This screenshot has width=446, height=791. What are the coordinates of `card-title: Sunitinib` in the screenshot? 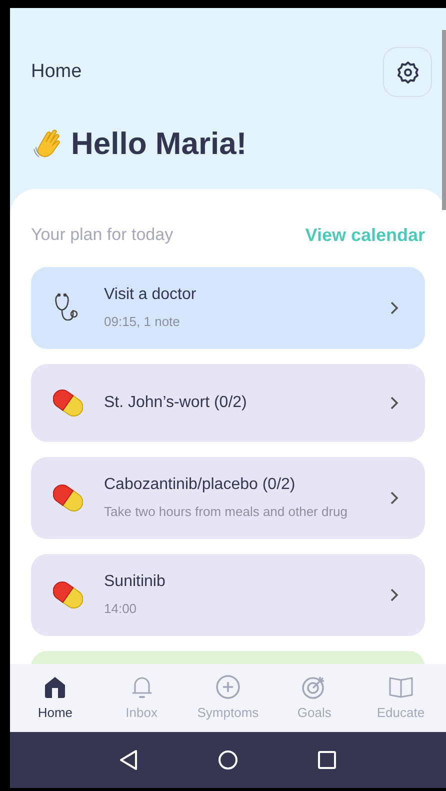 It's located at (135, 582).